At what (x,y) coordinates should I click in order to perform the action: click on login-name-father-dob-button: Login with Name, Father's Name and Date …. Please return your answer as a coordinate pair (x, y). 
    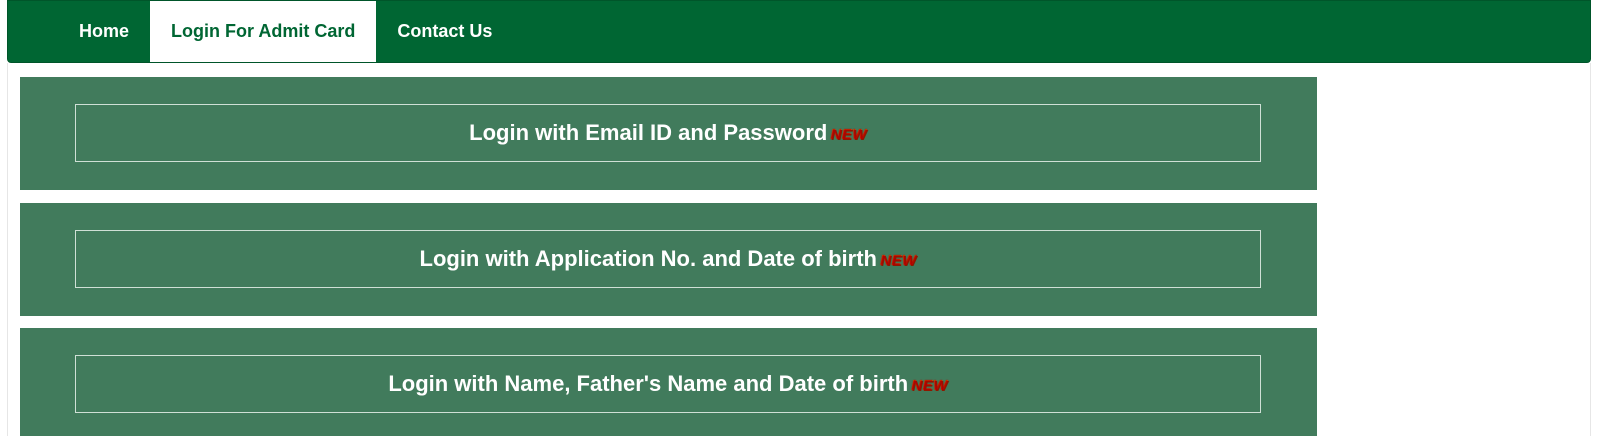
    Looking at the image, I should click on (668, 384).